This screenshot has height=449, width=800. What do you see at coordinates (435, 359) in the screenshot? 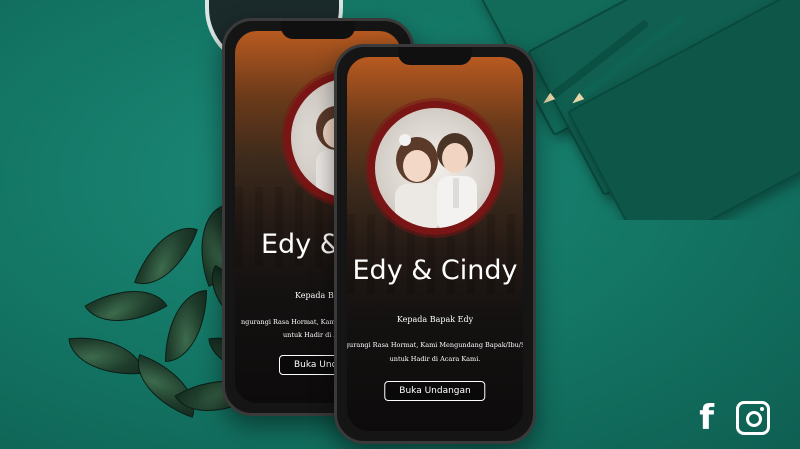
I see `invitation-message-line2: untuk Hadir di Acara Kami.` at bounding box center [435, 359].